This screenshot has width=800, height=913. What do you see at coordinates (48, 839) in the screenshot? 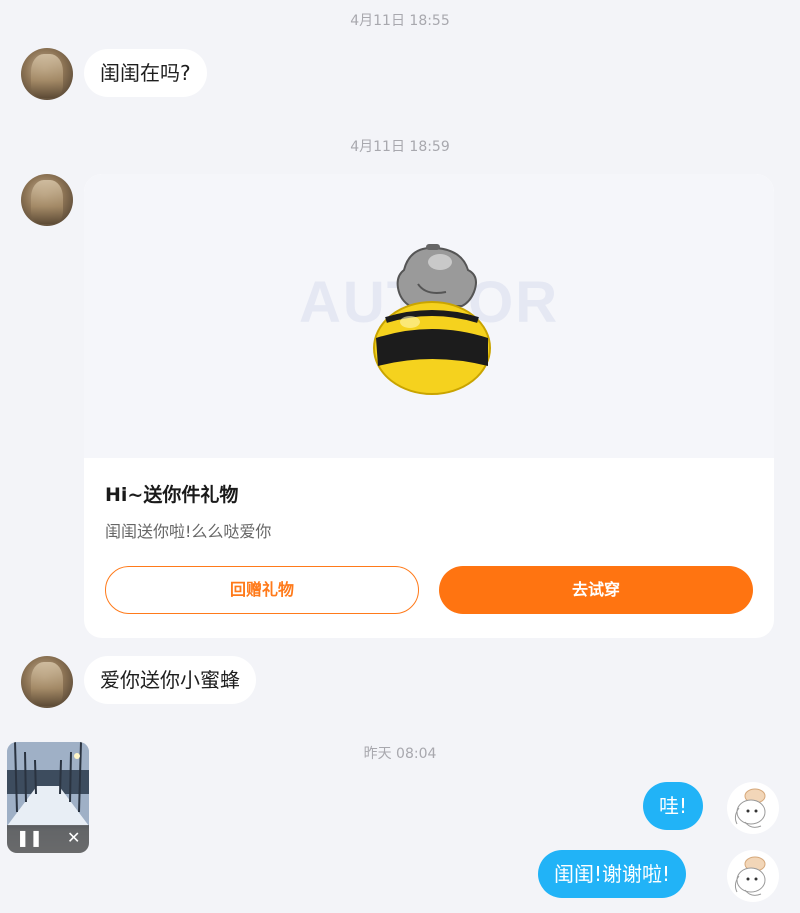
I see `player-controls: ❚❚ ✕` at bounding box center [48, 839].